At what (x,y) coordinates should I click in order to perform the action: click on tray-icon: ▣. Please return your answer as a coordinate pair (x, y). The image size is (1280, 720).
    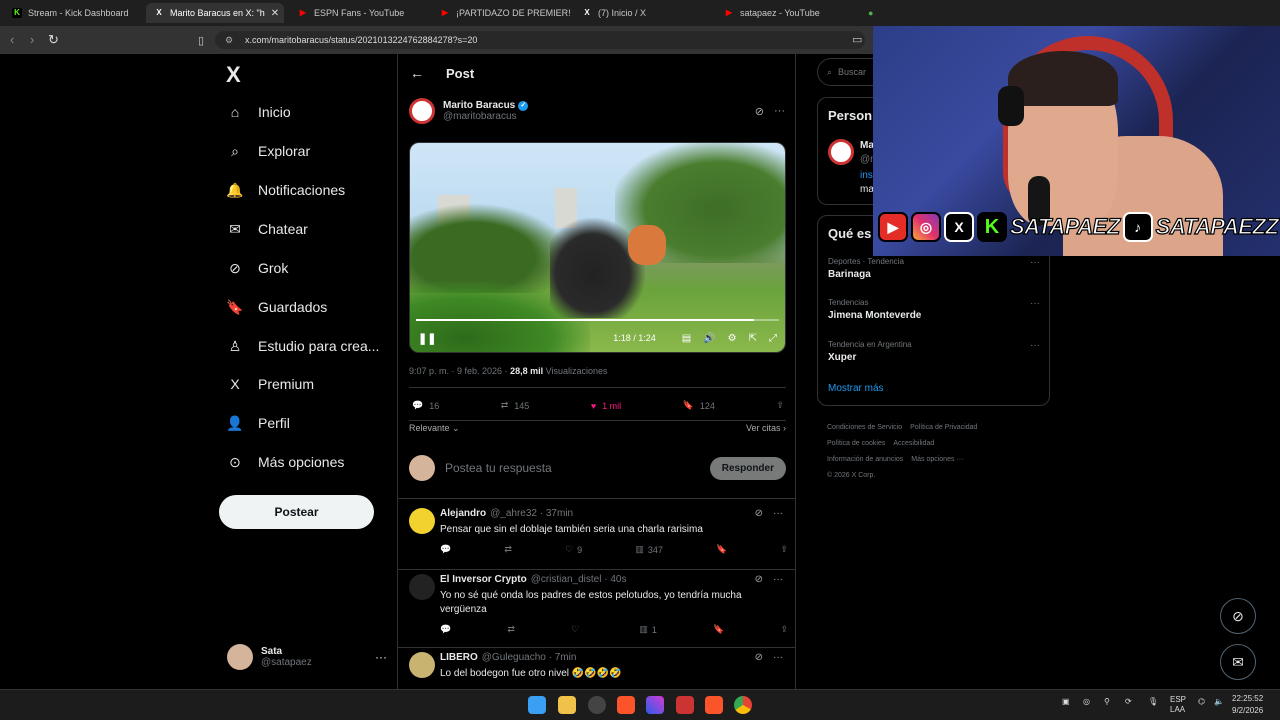
    Looking at the image, I should click on (1066, 701).